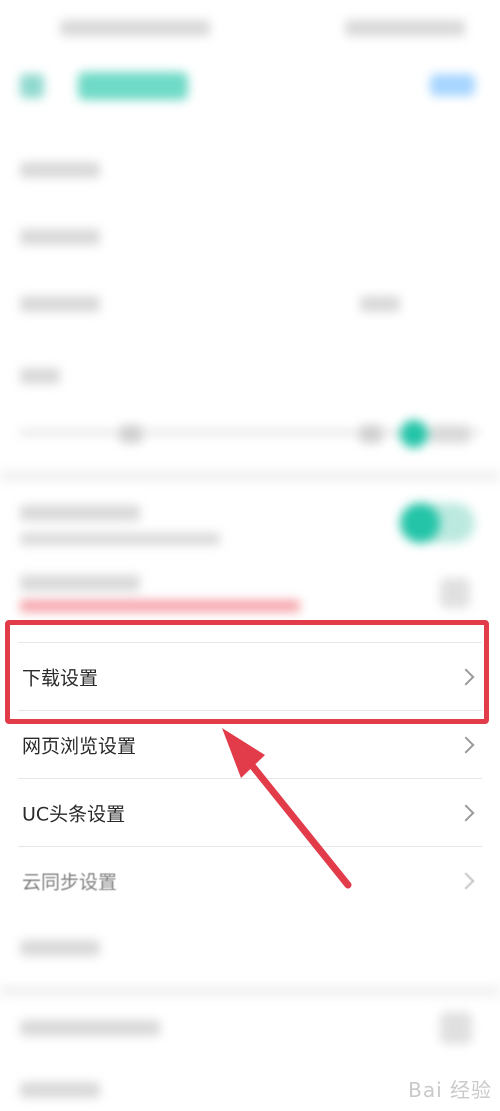  Describe the element at coordinates (450, 1090) in the screenshot. I see `watermark: Bai 经验` at that location.